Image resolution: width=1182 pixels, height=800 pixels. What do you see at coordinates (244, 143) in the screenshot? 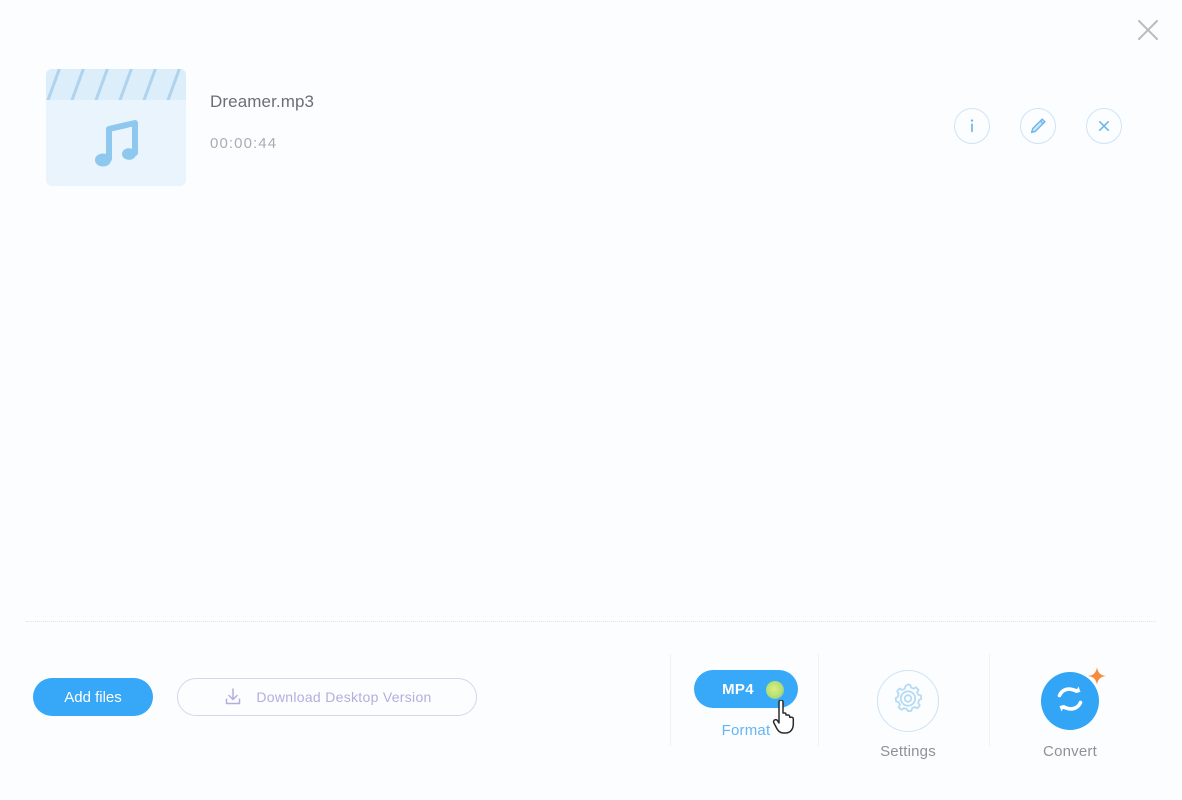
I see `file-duration: 00:00:44` at bounding box center [244, 143].